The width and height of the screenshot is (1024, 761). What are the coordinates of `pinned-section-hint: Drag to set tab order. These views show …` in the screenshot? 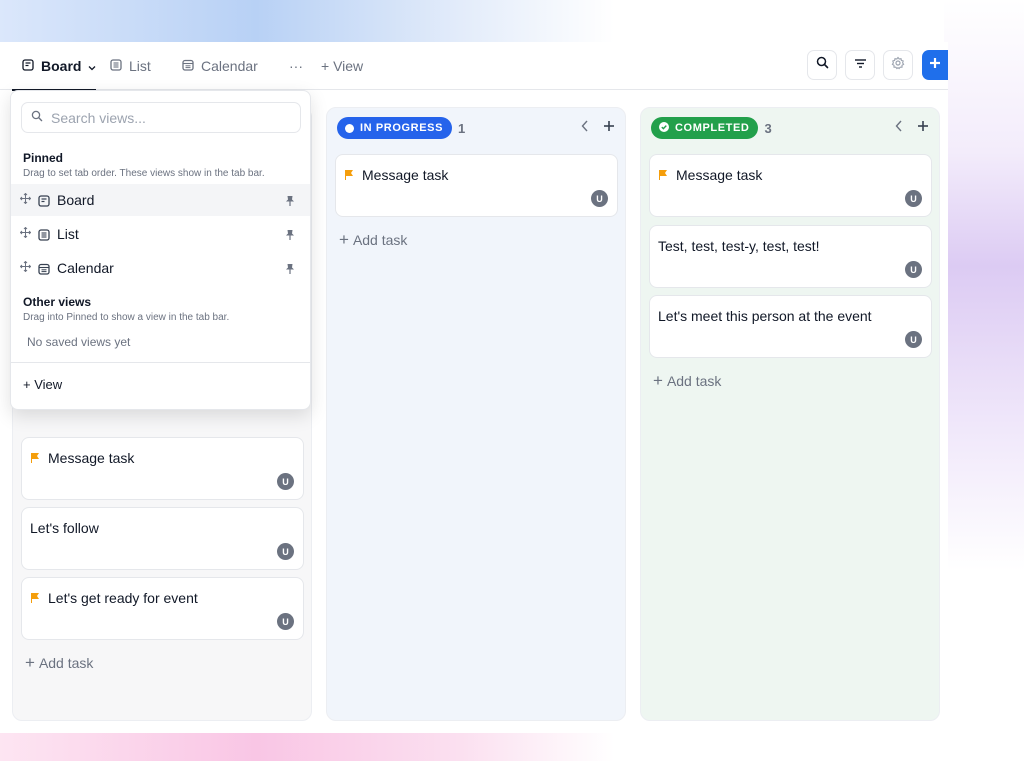 It's located at (144, 173).